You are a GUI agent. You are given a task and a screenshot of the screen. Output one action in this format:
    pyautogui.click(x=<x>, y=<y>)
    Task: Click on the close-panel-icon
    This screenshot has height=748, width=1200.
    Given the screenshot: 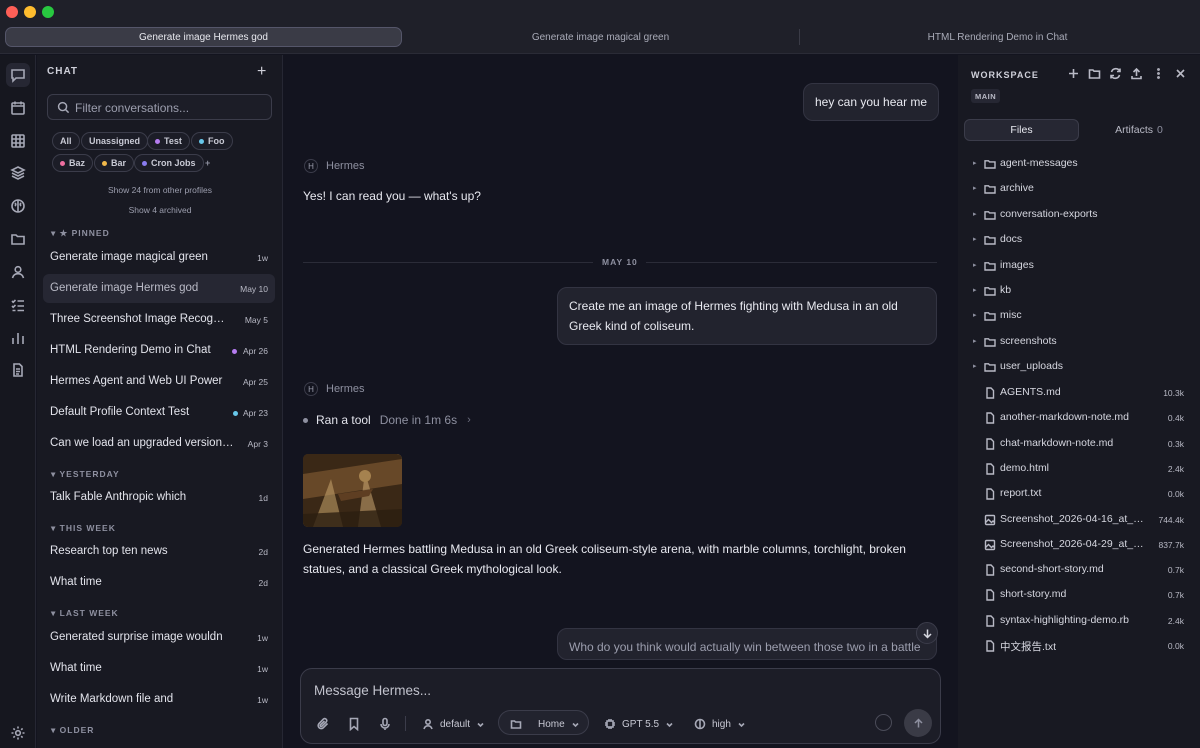 What is the action you would take?
    pyautogui.click(x=1180, y=73)
    